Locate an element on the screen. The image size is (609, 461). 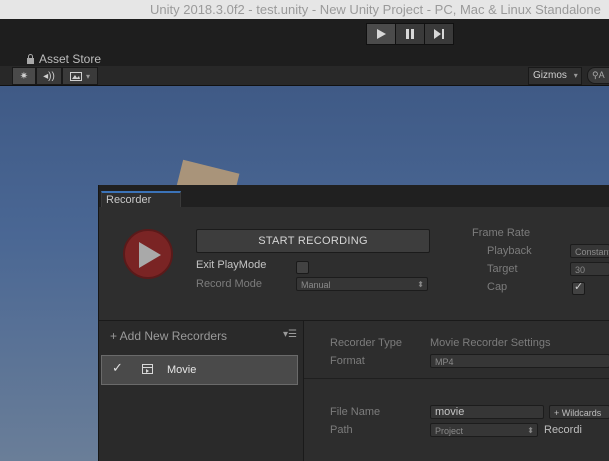
path-root-value: Project is located at coordinates (449, 431).